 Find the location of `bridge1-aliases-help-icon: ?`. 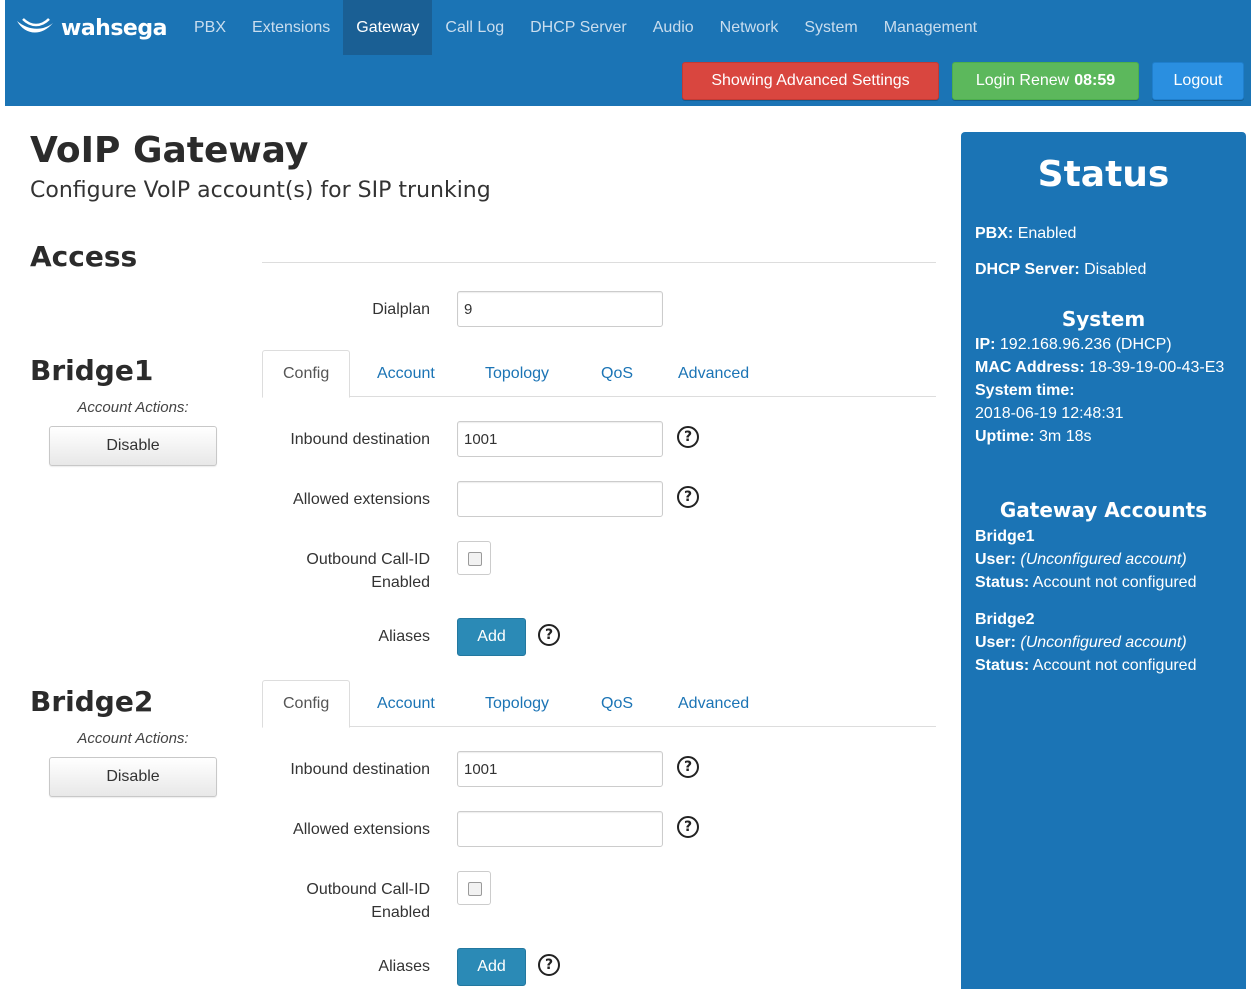

bridge1-aliases-help-icon: ? is located at coordinates (549, 635).